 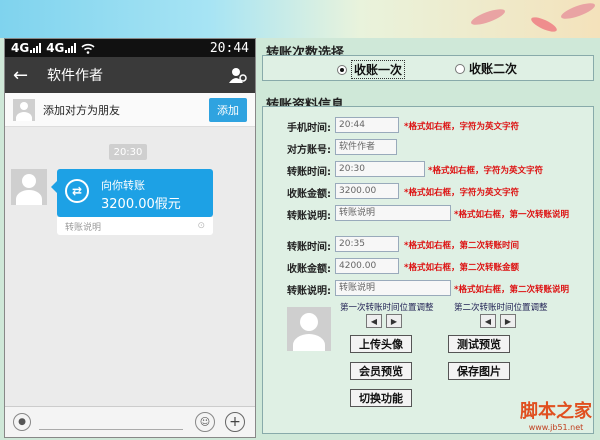 What do you see at coordinates (371, 69) in the screenshot?
I see `radio-once: 收账一次` at bounding box center [371, 69].